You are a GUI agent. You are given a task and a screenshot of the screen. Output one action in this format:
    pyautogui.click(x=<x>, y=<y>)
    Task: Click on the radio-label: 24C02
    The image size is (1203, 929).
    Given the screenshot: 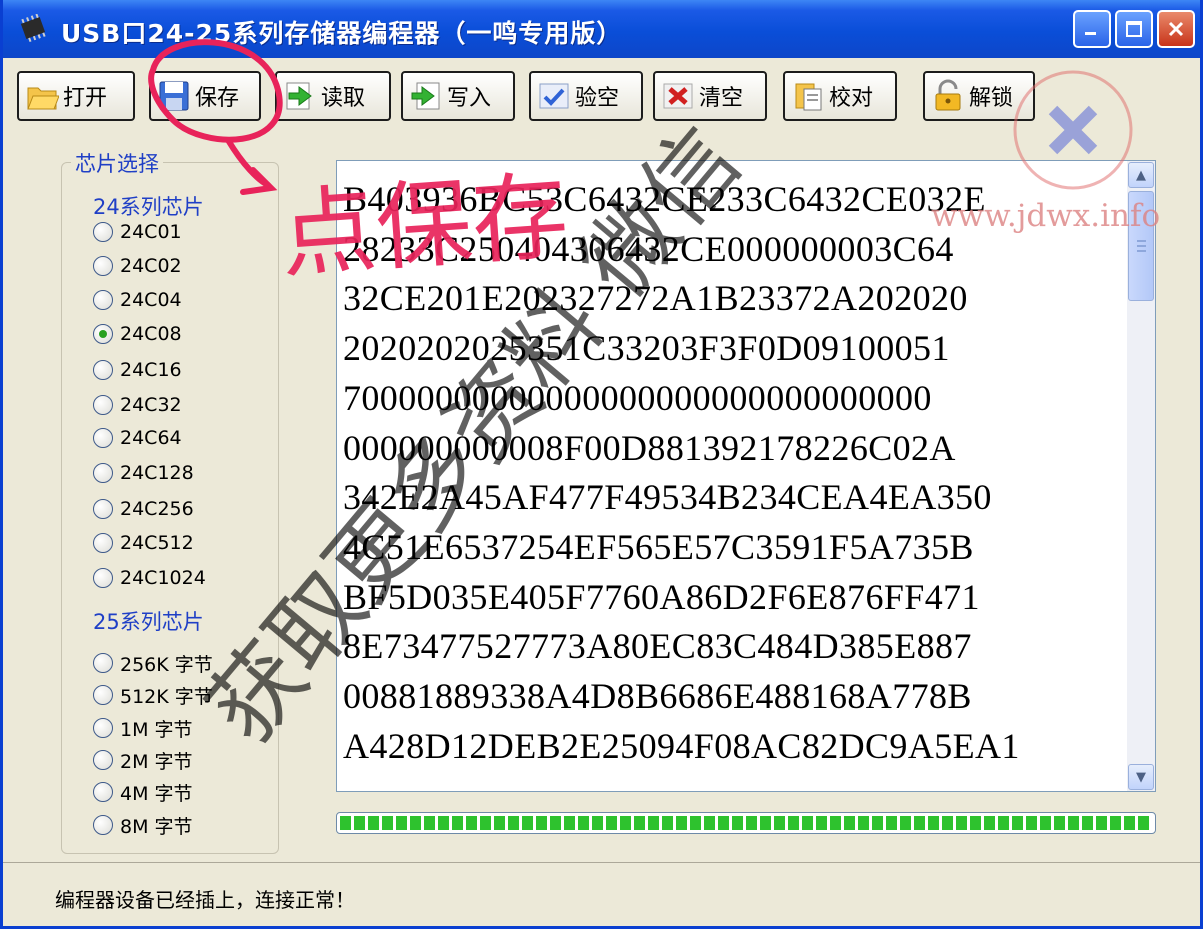 What is the action you would take?
    pyautogui.click(x=151, y=266)
    